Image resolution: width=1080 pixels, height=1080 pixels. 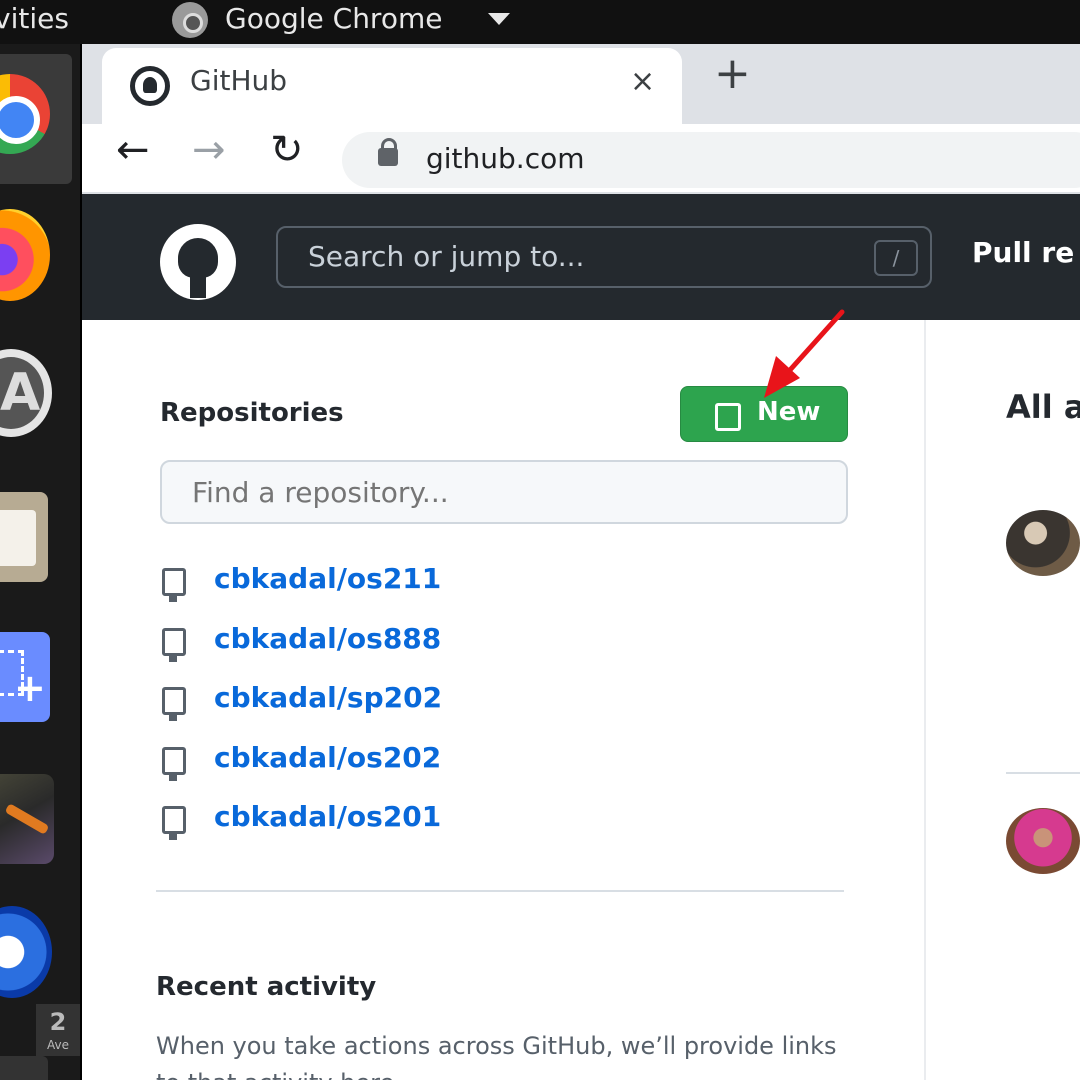 I want to click on find-repository-input, so click(x=504, y=492).